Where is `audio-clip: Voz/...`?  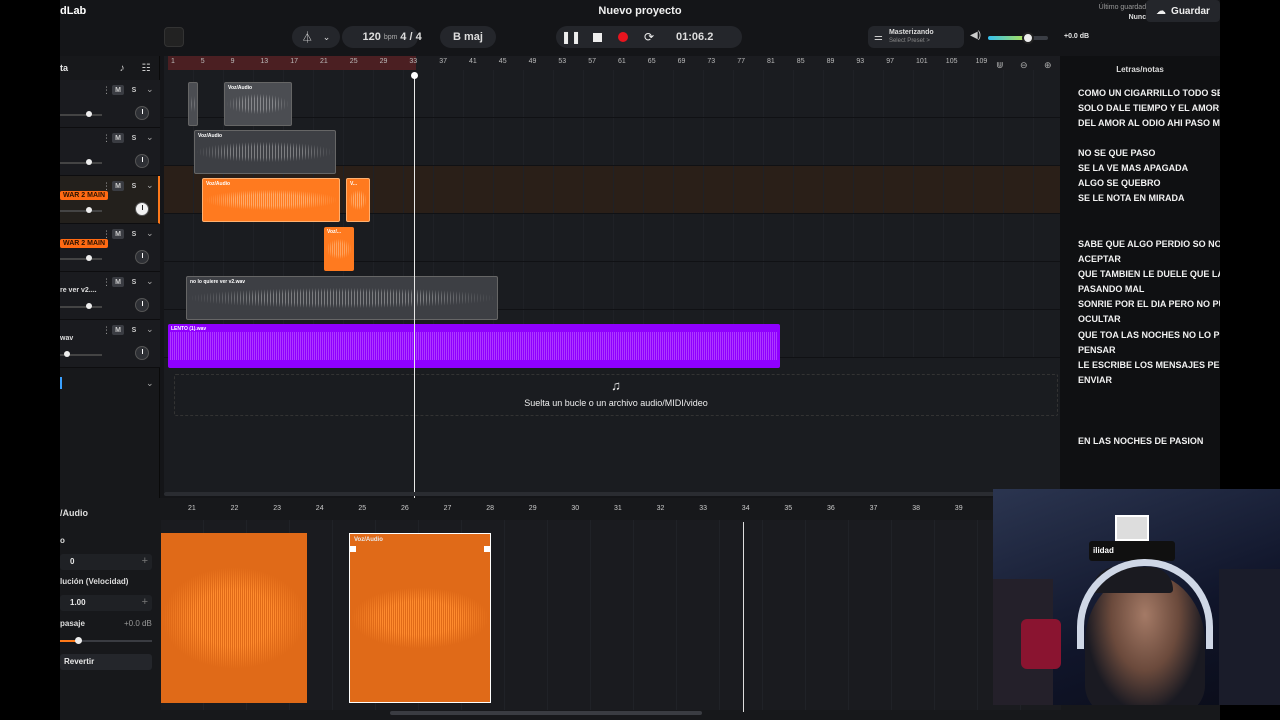
audio-clip: Voz/... is located at coordinates (339, 249).